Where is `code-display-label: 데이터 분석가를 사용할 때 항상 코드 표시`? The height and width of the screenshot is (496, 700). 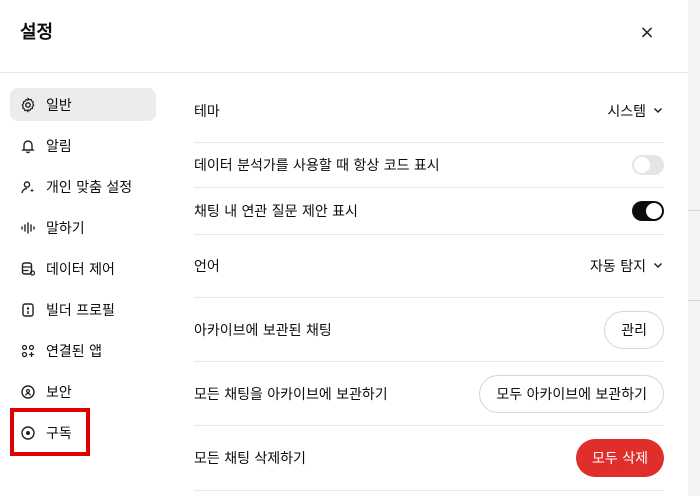
code-display-label: 데이터 분석가를 사용할 때 항상 코드 표시 is located at coordinates (317, 166).